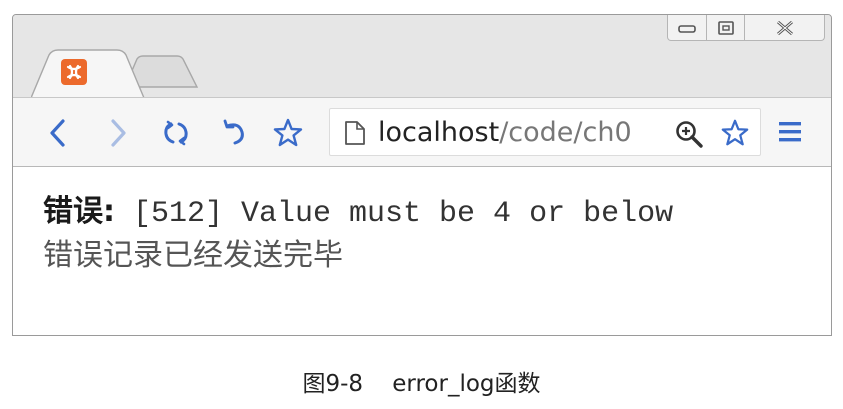 This screenshot has width=843, height=409. Describe the element at coordinates (421, 384) in the screenshot. I see `figure-caption: 图9-8 error_log函数` at that location.